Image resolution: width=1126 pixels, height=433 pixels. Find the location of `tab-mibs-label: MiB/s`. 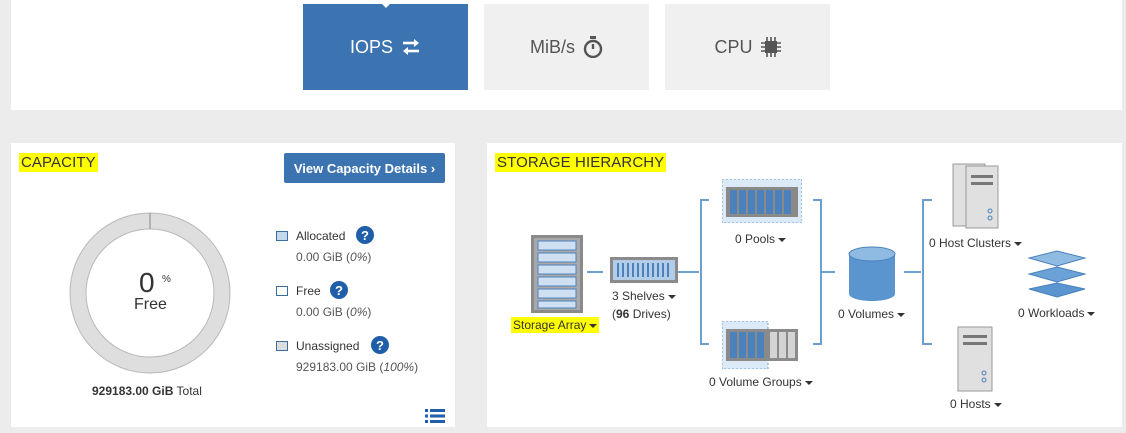

tab-mibs-label: MiB/s is located at coordinates (552, 46).